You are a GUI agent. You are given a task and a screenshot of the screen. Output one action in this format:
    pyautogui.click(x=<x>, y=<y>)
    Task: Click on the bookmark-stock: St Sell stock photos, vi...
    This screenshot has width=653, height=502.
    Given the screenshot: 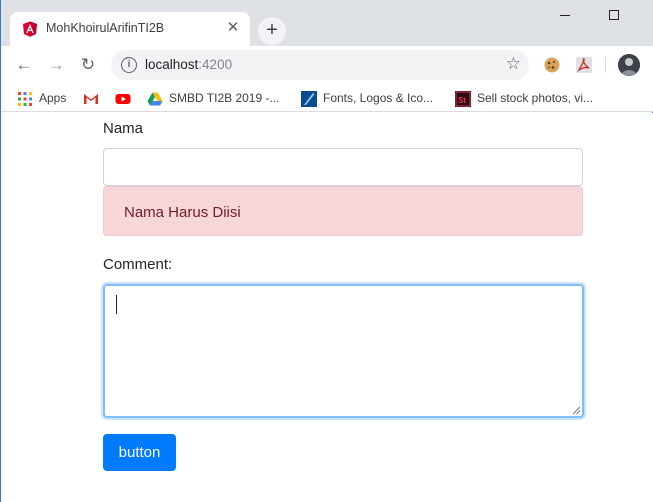 What is the action you would take?
    pyautogui.click(x=524, y=98)
    